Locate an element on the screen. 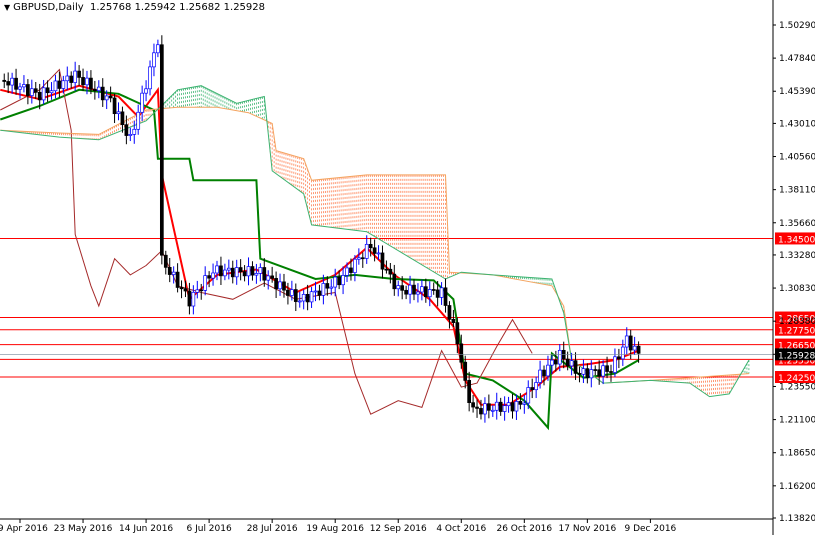  y-tick-label: 1.45390 is located at coordinates (797, 92).